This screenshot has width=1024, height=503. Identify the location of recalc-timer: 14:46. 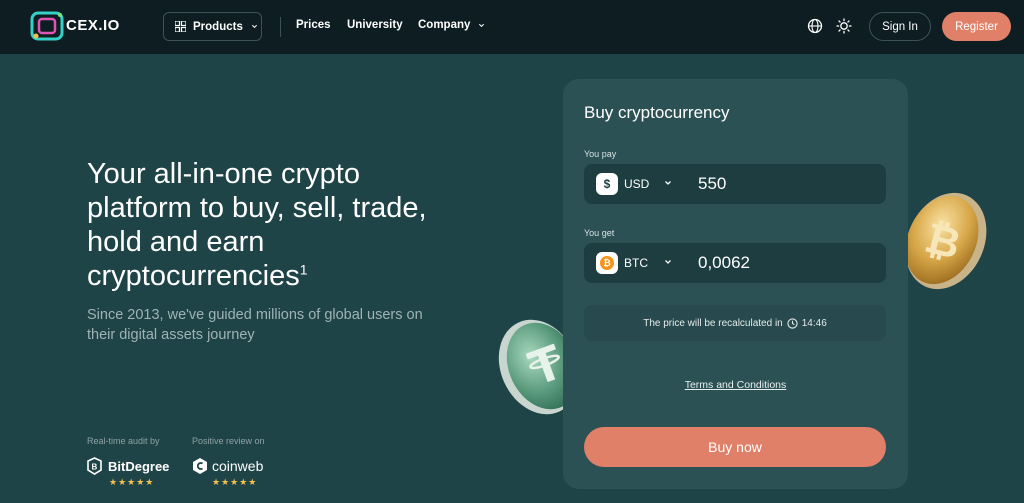
(814, 323).